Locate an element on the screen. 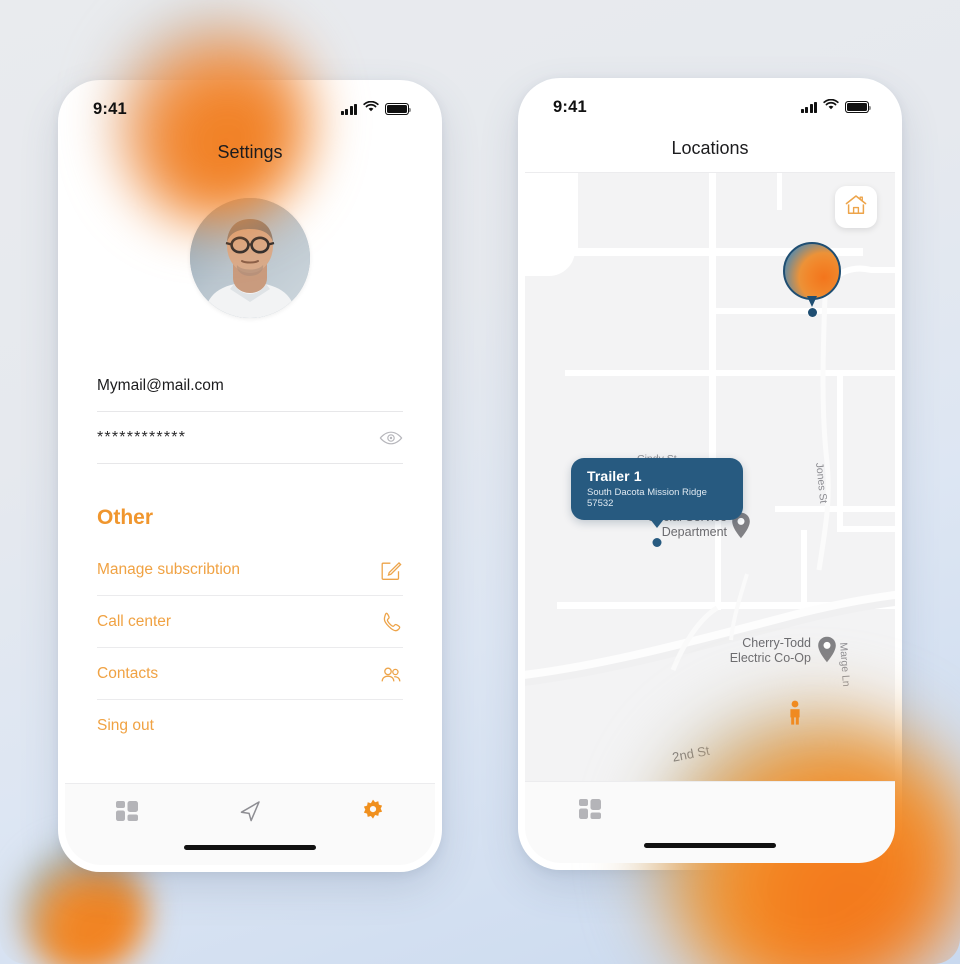 The height and width of the screenshot is (964, 960). avatar-image is located at coordinates (250, 258).